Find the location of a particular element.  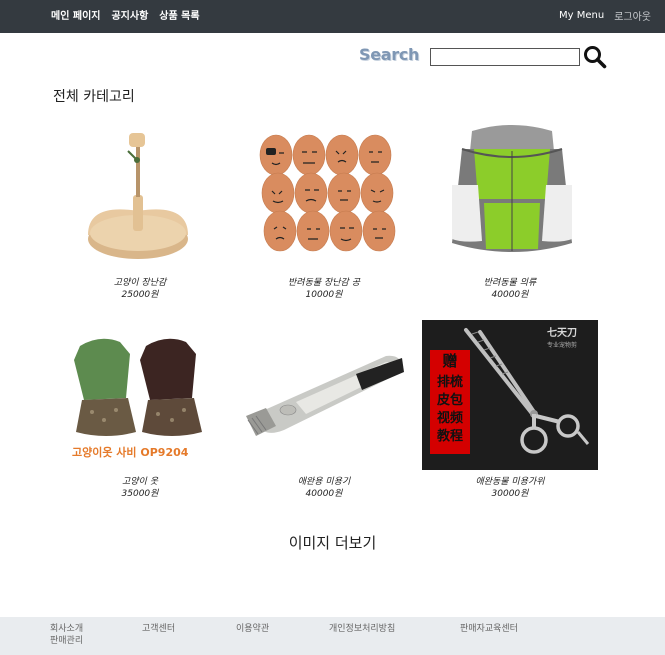

top-navbar: 메인 페이지 공지사항 상품 목록 My Menu 로그아웃 is located at coordinates (332, 16).